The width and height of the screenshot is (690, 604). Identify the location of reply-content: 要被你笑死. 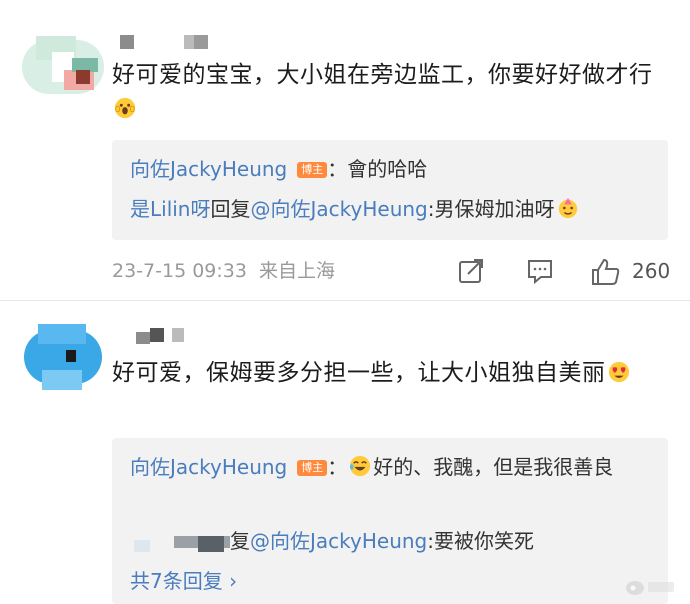
(484, 541).